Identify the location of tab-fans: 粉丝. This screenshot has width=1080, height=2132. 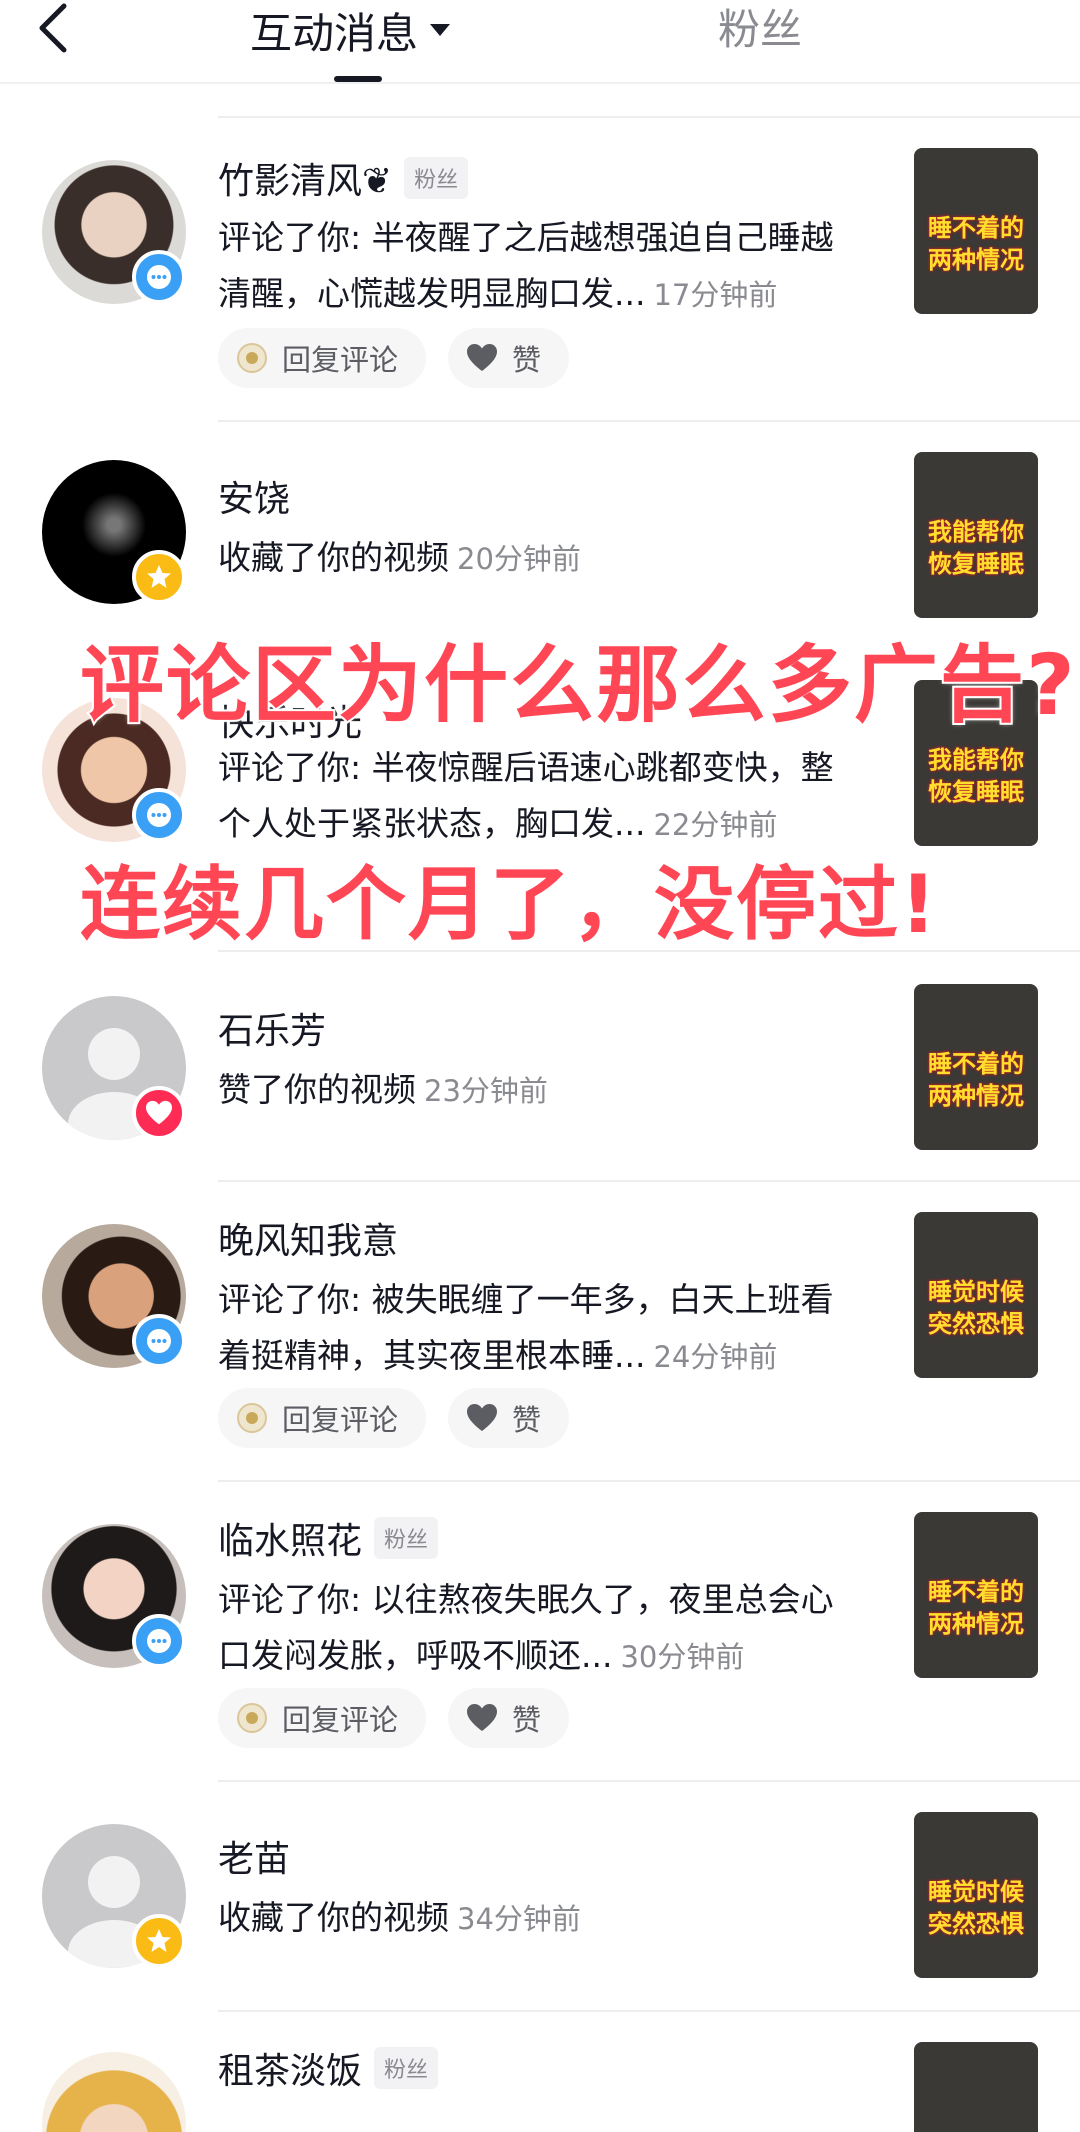
(760, 30).